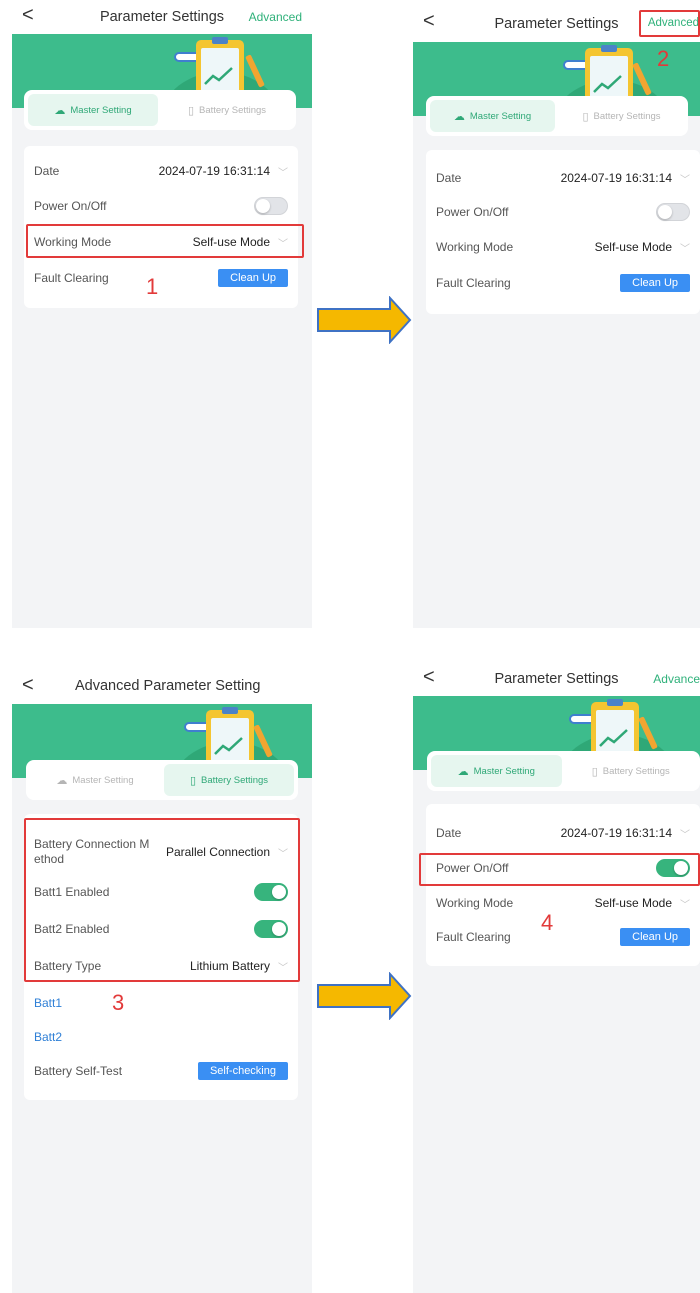 The height and width of the screenshot is (1293, 700). What do you see at coordinates (556, 679) in the screenshot?
I see `nav-bar: < Parameter Settings Advance` at bounding box center [556, 679].